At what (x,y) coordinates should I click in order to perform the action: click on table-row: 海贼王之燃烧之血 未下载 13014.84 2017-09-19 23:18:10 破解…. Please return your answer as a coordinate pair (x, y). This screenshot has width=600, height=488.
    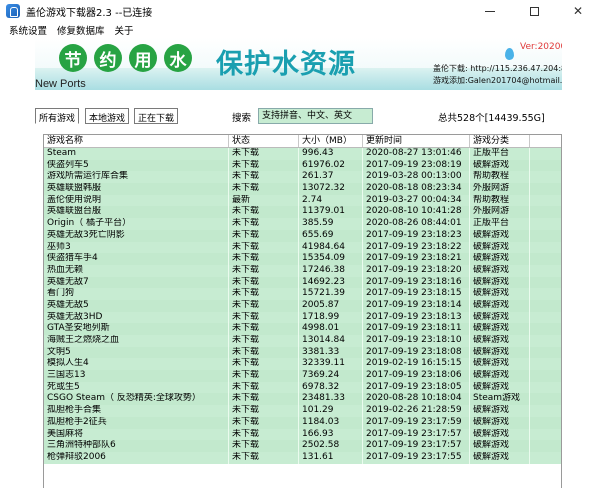
    Looking at the image, I should click on (302, 341).